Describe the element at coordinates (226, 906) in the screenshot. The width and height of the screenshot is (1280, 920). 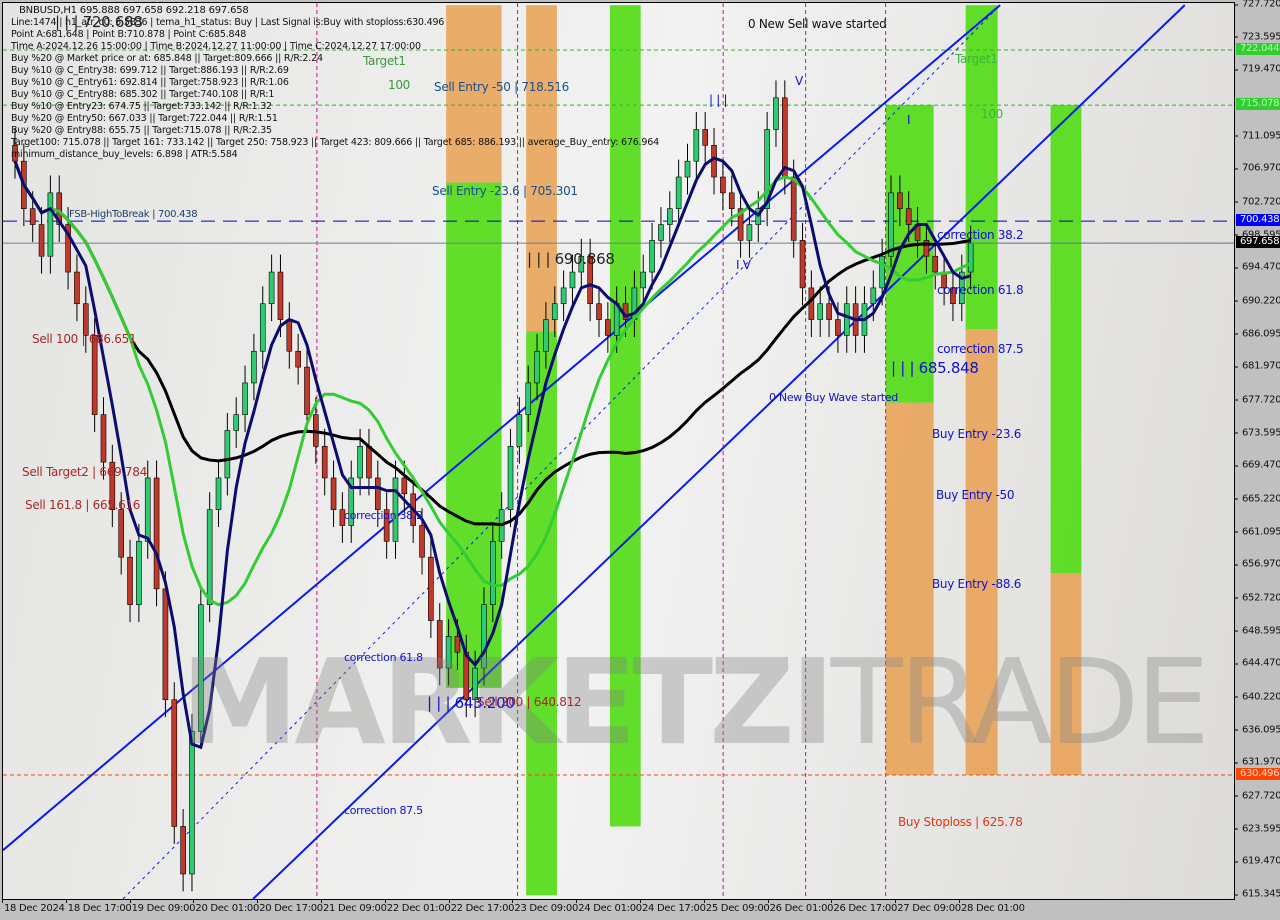
I see `x-tick-label: 20 Dec 01:00` at that location.